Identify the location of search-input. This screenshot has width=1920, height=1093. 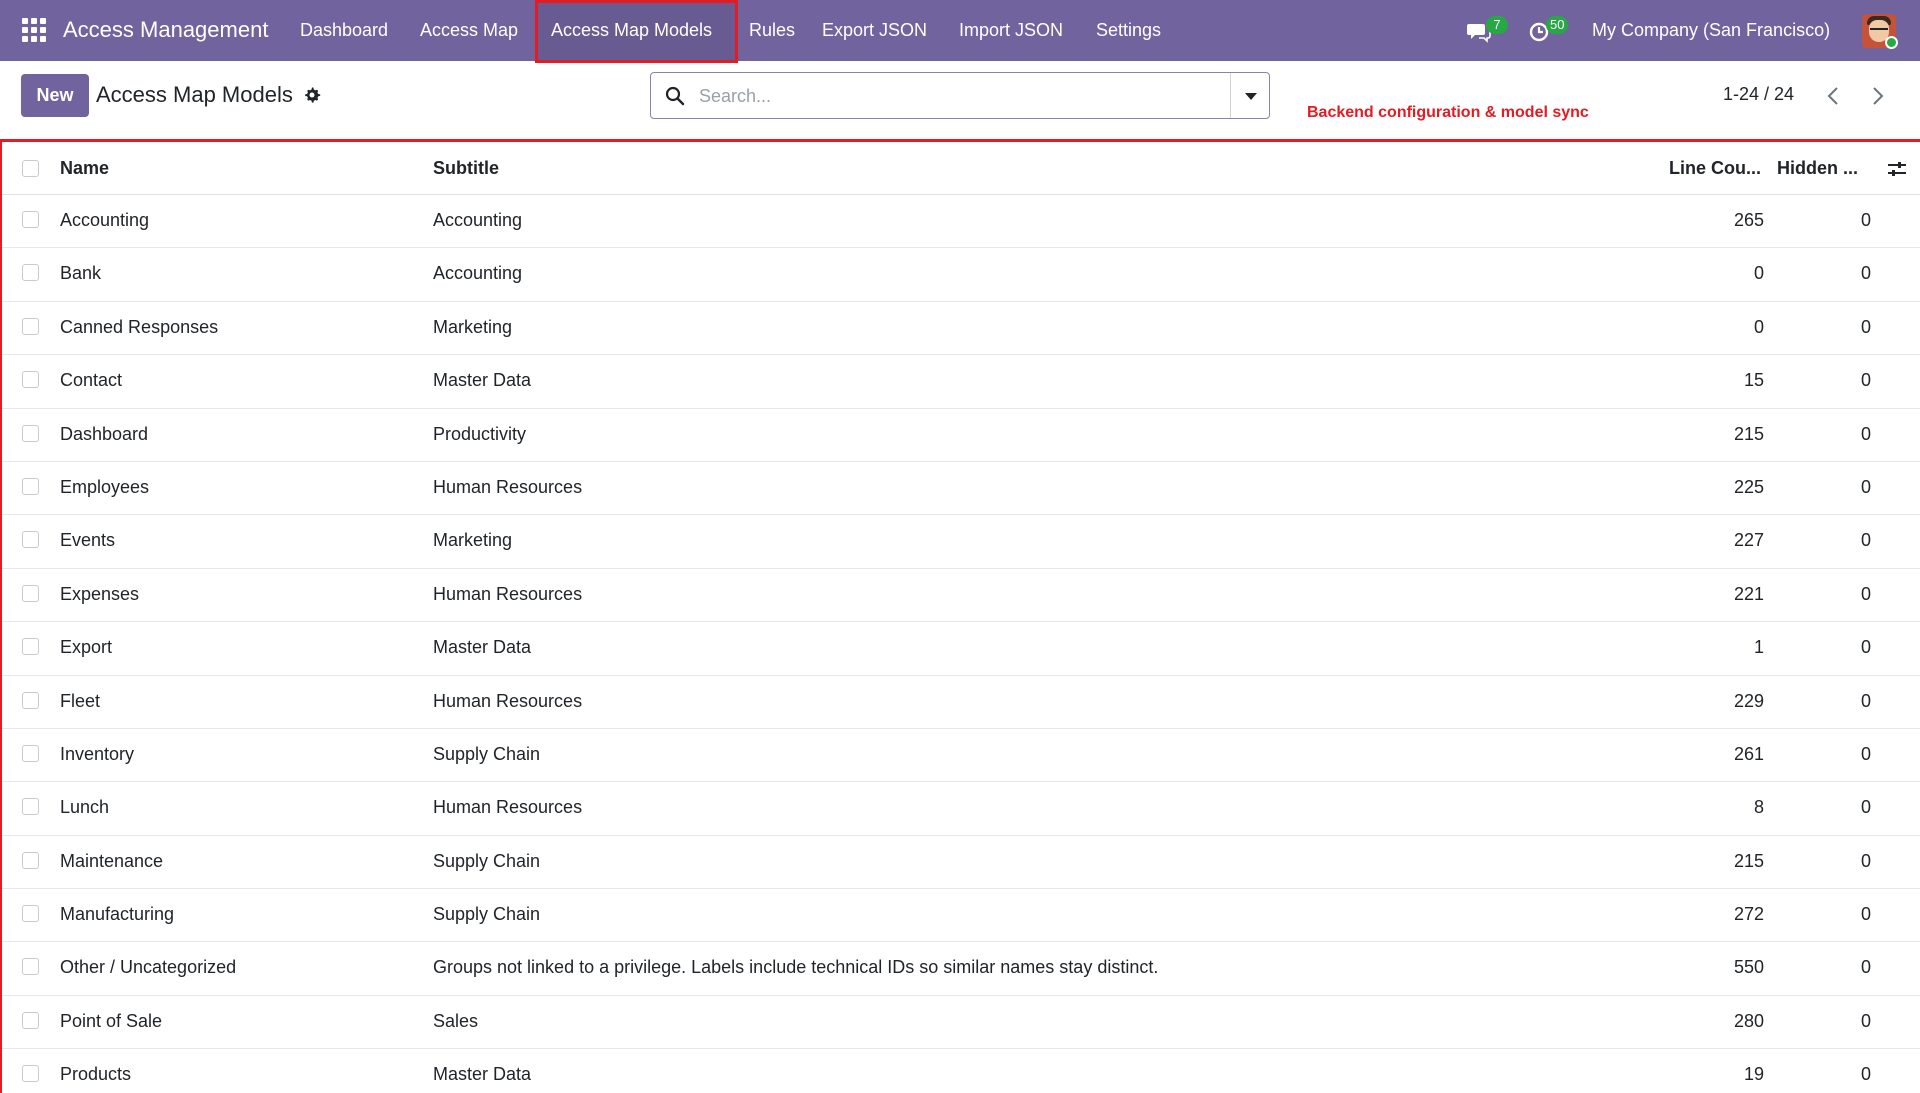
(949, 96).